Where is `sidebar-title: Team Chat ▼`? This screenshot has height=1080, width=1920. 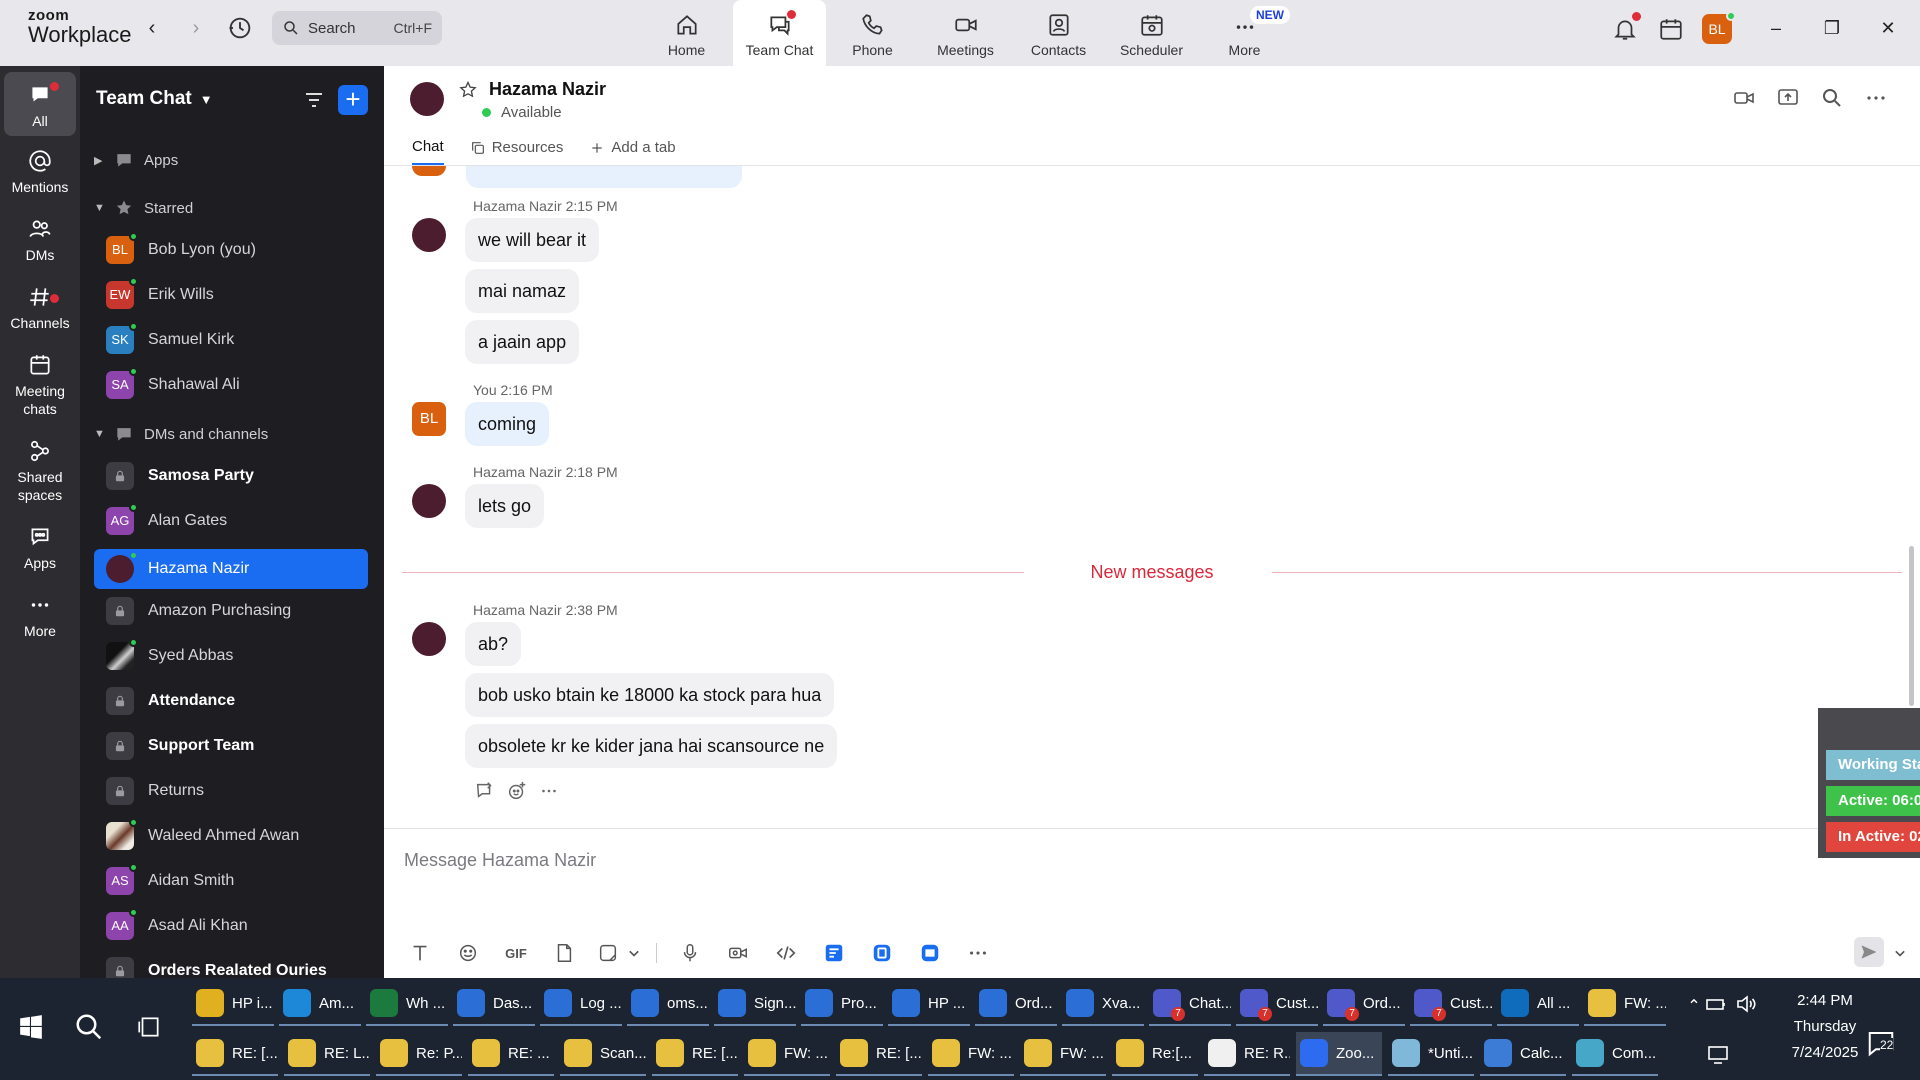
sidebar-title: Team Chat ▼ is located at coordinates (154, 99).